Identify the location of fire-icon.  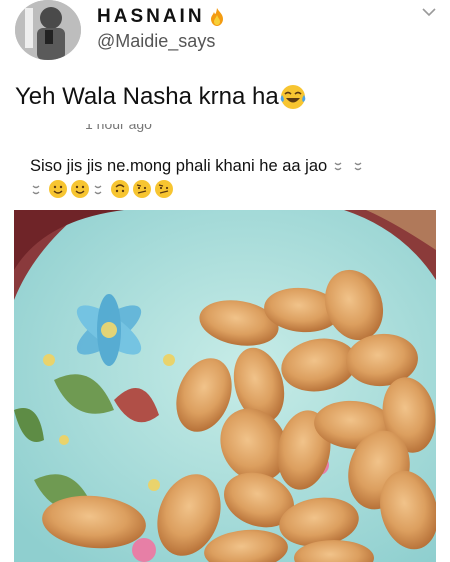
(216, 17).